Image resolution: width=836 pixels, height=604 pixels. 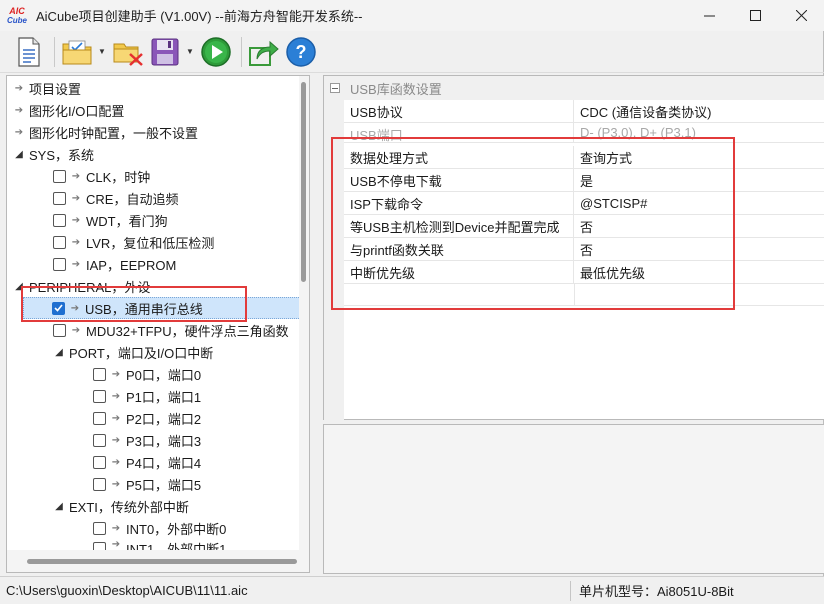 I want to click on open-project-button, so click(x=77, y=52).